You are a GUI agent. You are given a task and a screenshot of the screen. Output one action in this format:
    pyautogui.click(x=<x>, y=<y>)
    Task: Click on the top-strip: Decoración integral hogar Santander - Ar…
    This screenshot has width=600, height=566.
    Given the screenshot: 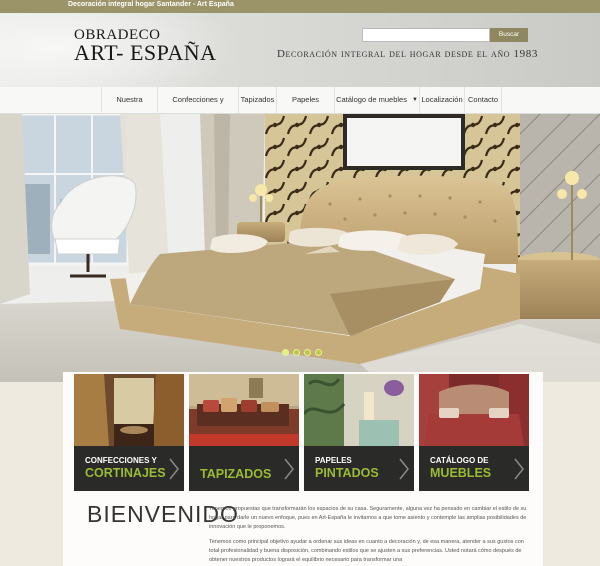 What is the action you would take?
    pyautogui.click(x=300, y=6)
    